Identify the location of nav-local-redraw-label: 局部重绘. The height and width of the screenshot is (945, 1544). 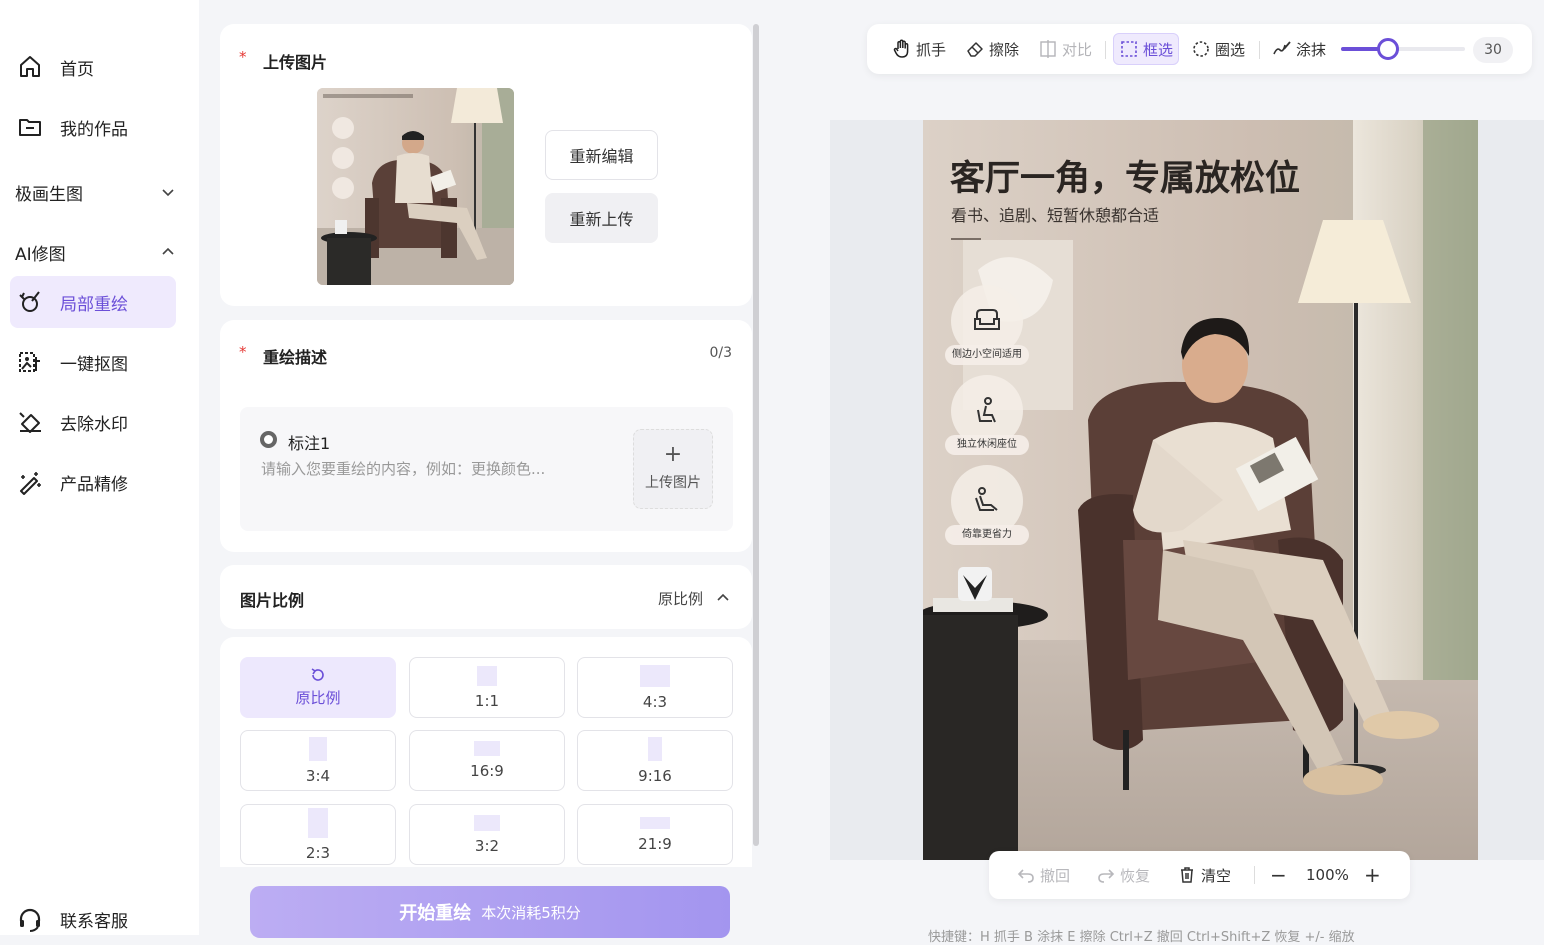
(94, 304).